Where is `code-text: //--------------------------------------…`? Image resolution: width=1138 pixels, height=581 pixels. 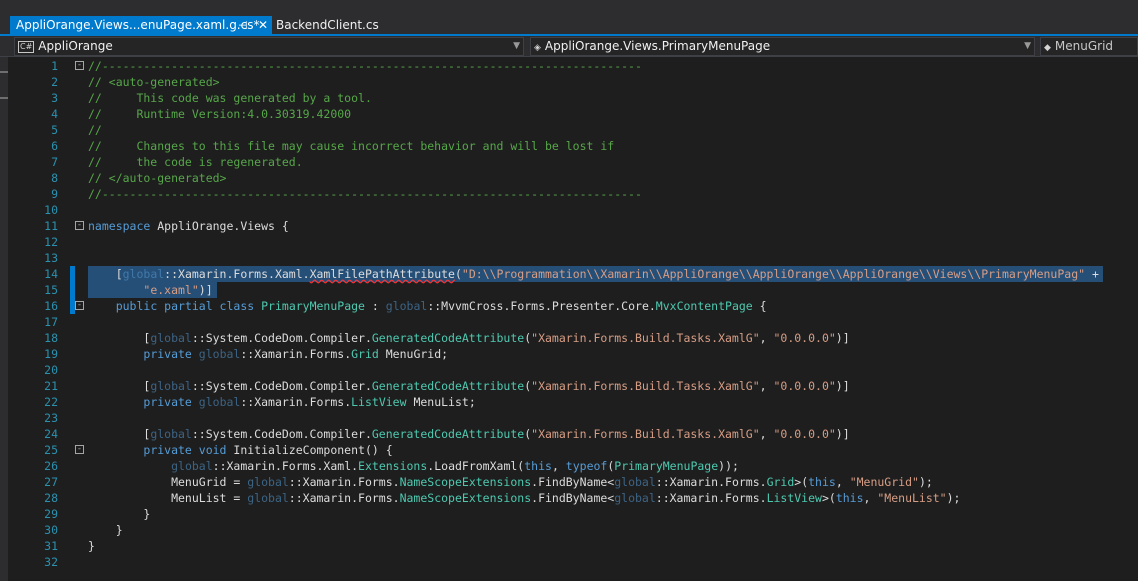
code-text: //--------------------------------------… is located at coordinates (365, 194).